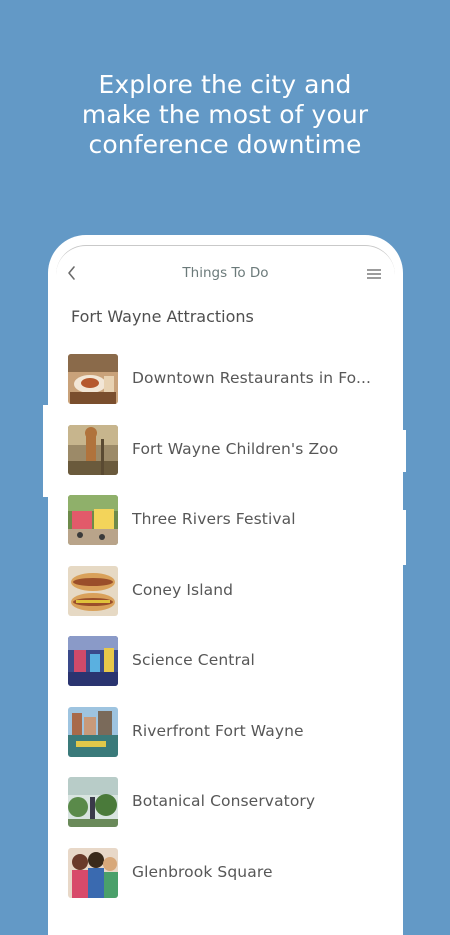 This screenshot has height=935, width=450. I want to click on list-item-label: Botanical Conservatory, so click(224, 801).